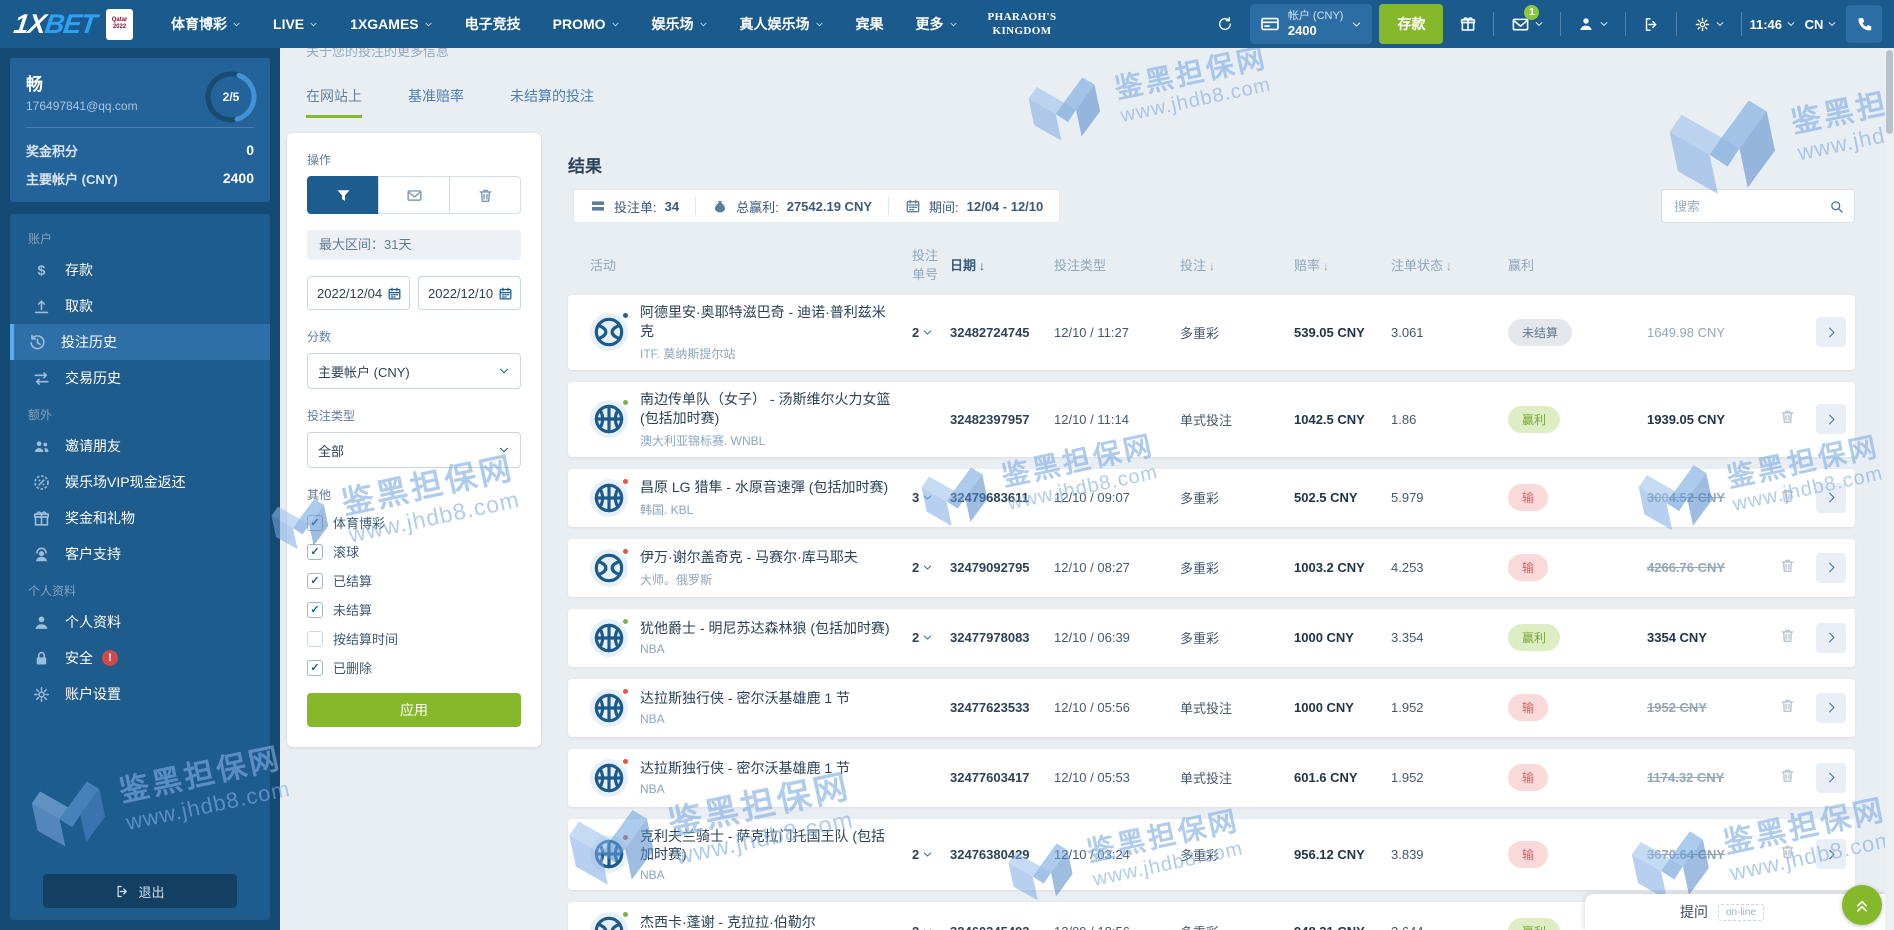  What do you see at coordinates (1225, 24) in the screenshot?
I see `refresh-balance-button` at bounding box center [1225, 24].